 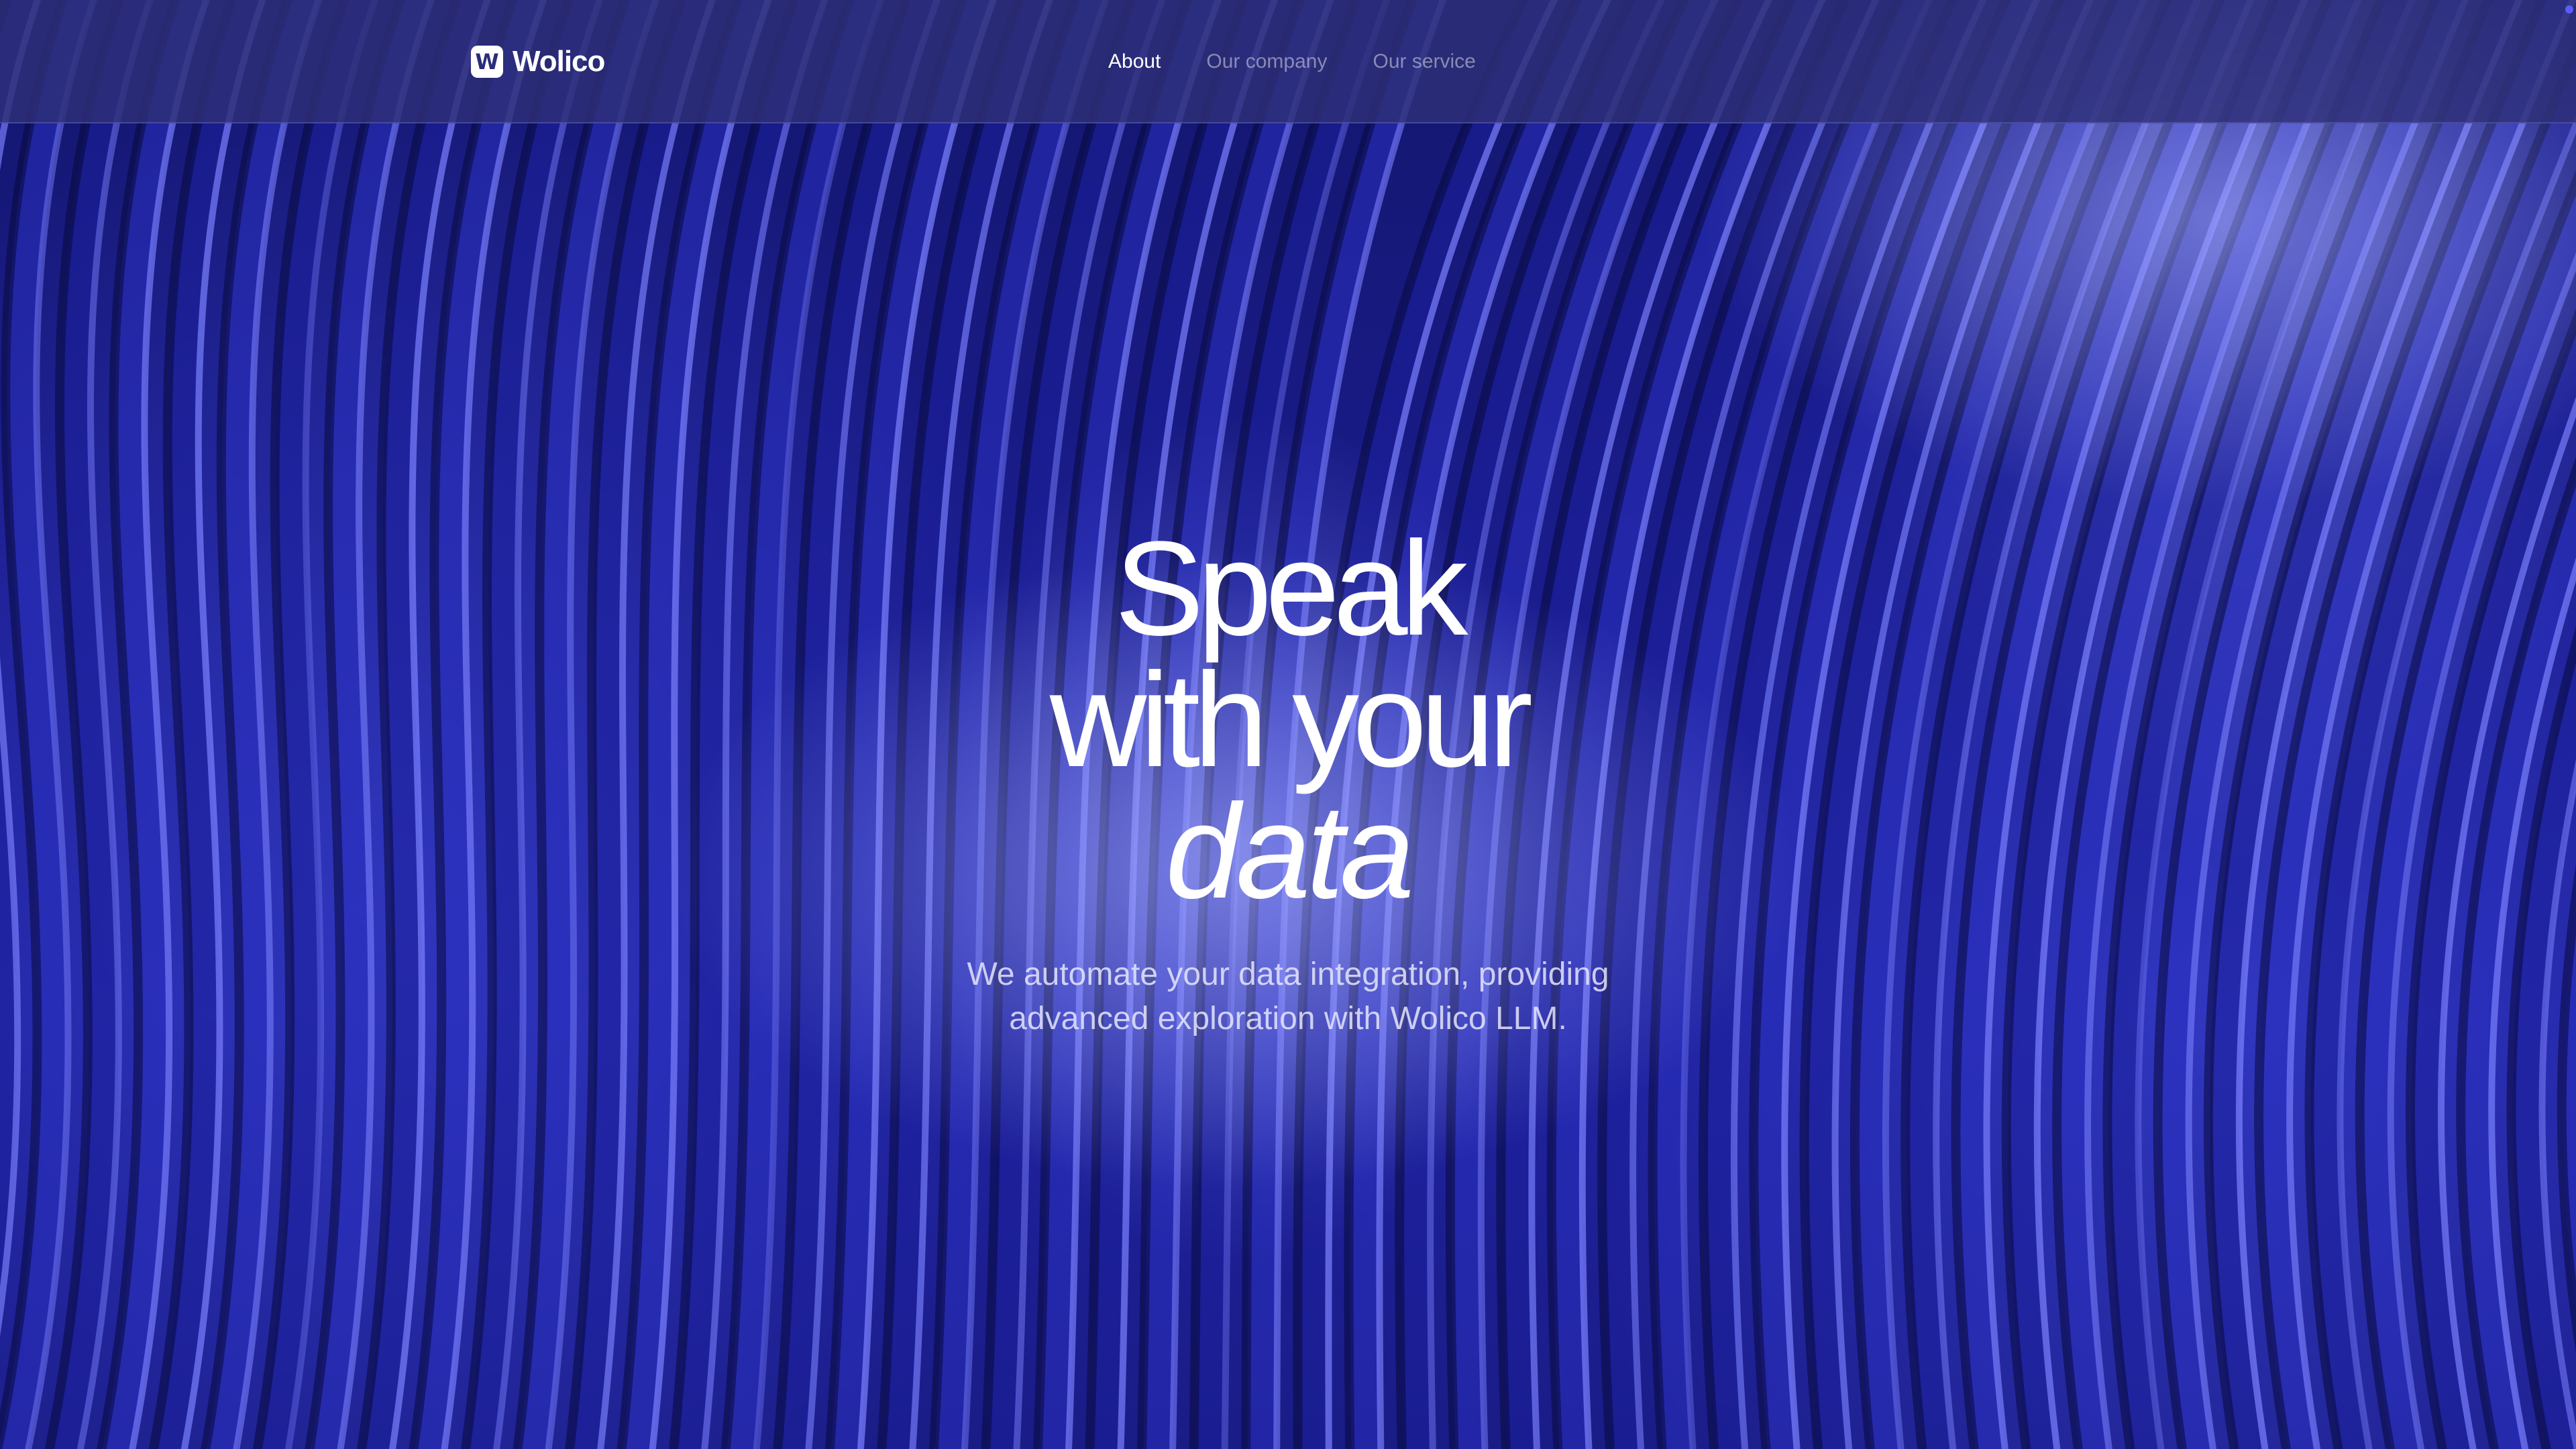 I want to click on main-nav: About Our company Our service, so click(x=1292, y=61).